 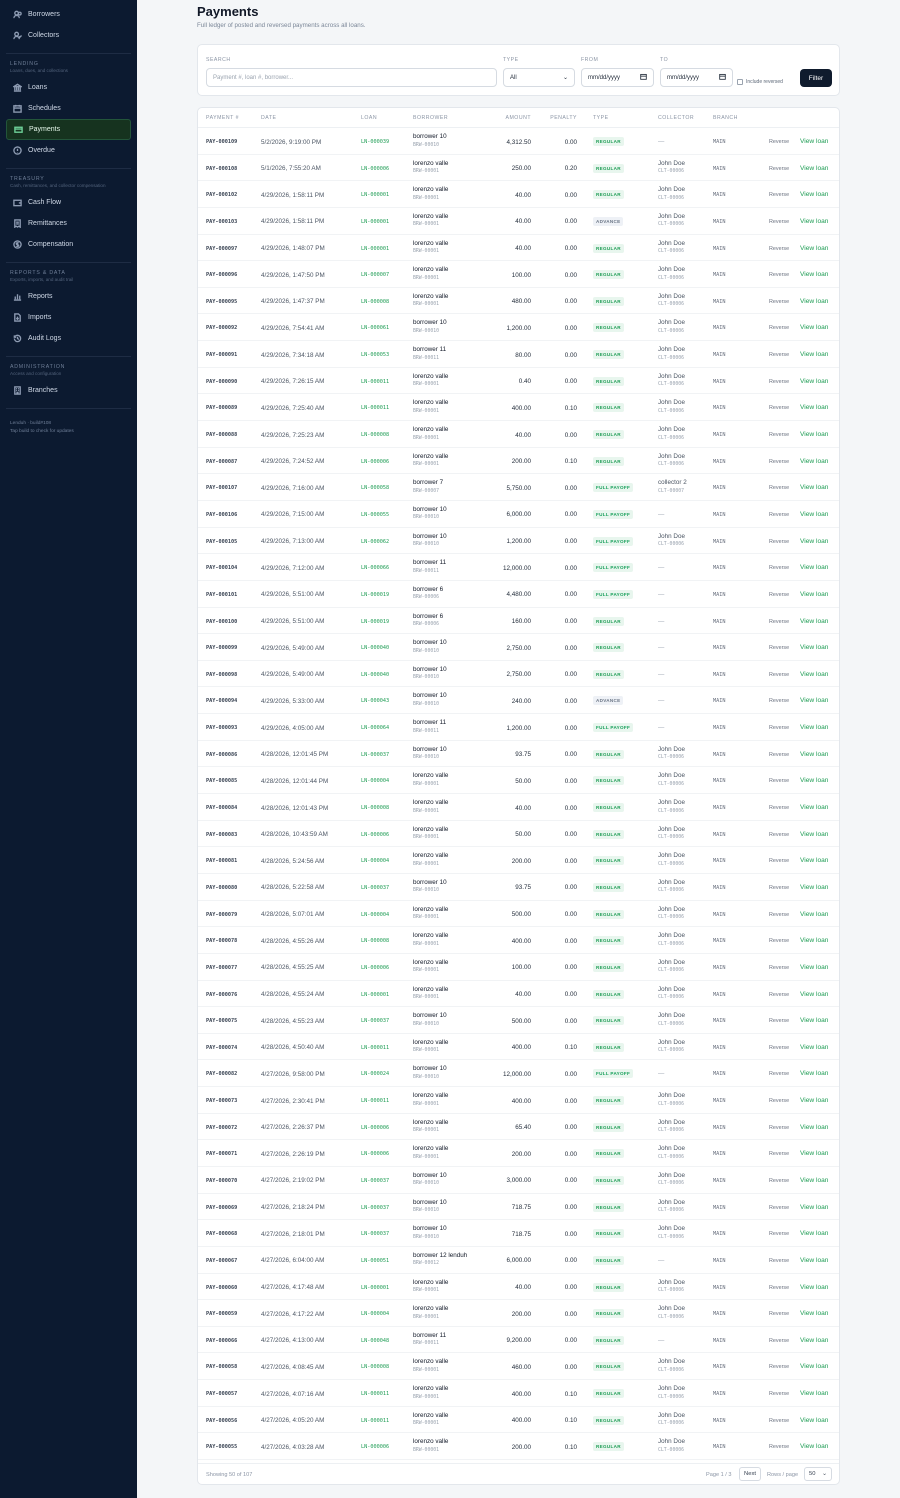 I want to click on sidebar-item-branches: Branches, so click(x=68, y=390).